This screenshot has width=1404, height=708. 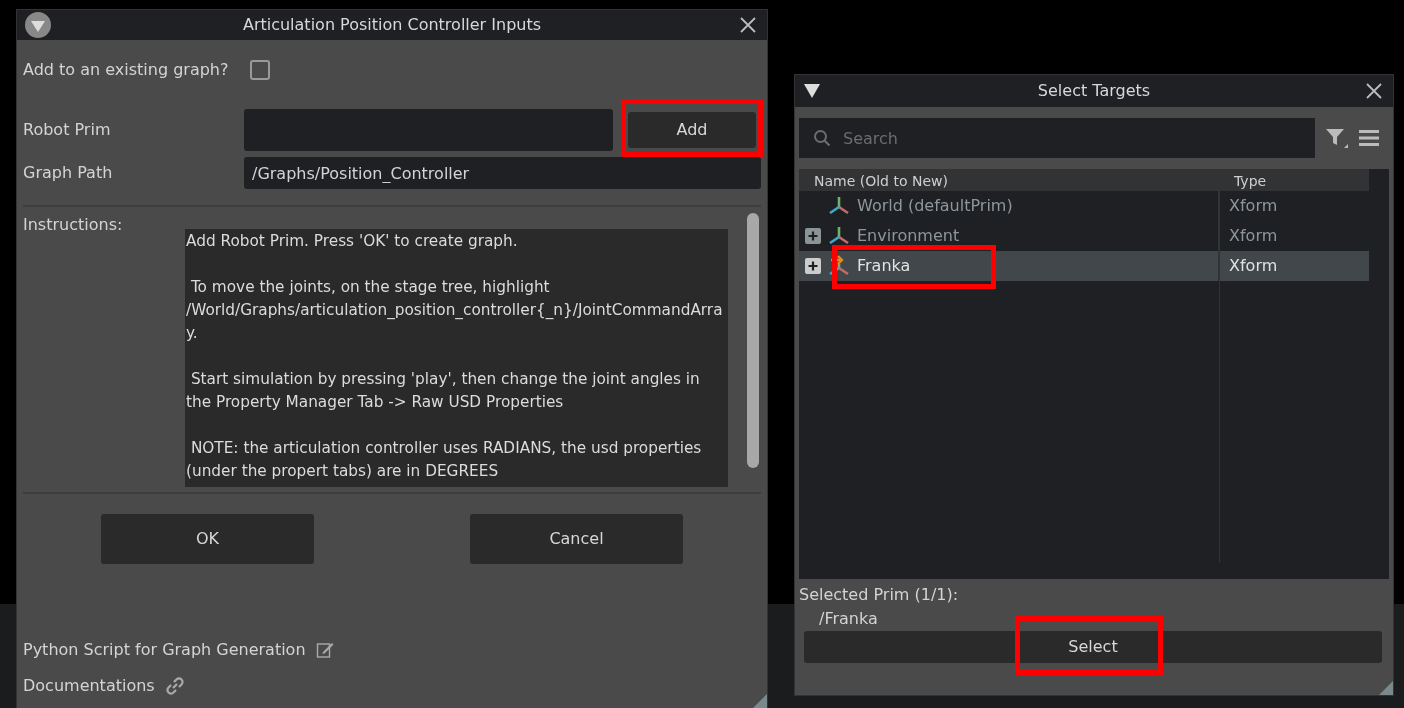 What do you see at coordinates (73, 225) in the screenshot?
I see `instructions-label: Instructions:` at bounding box center [73, 225].